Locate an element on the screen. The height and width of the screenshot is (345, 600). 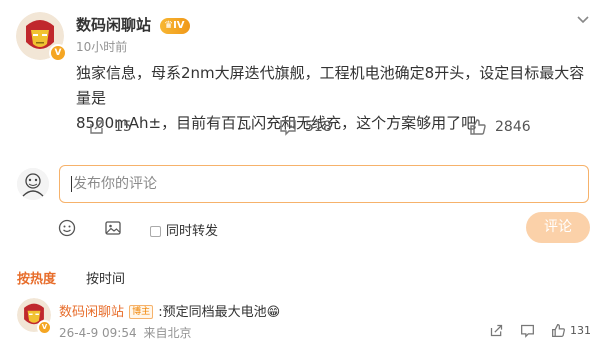
comment-author-name: 数码闲聊站 is located at coordinates (91, 312).